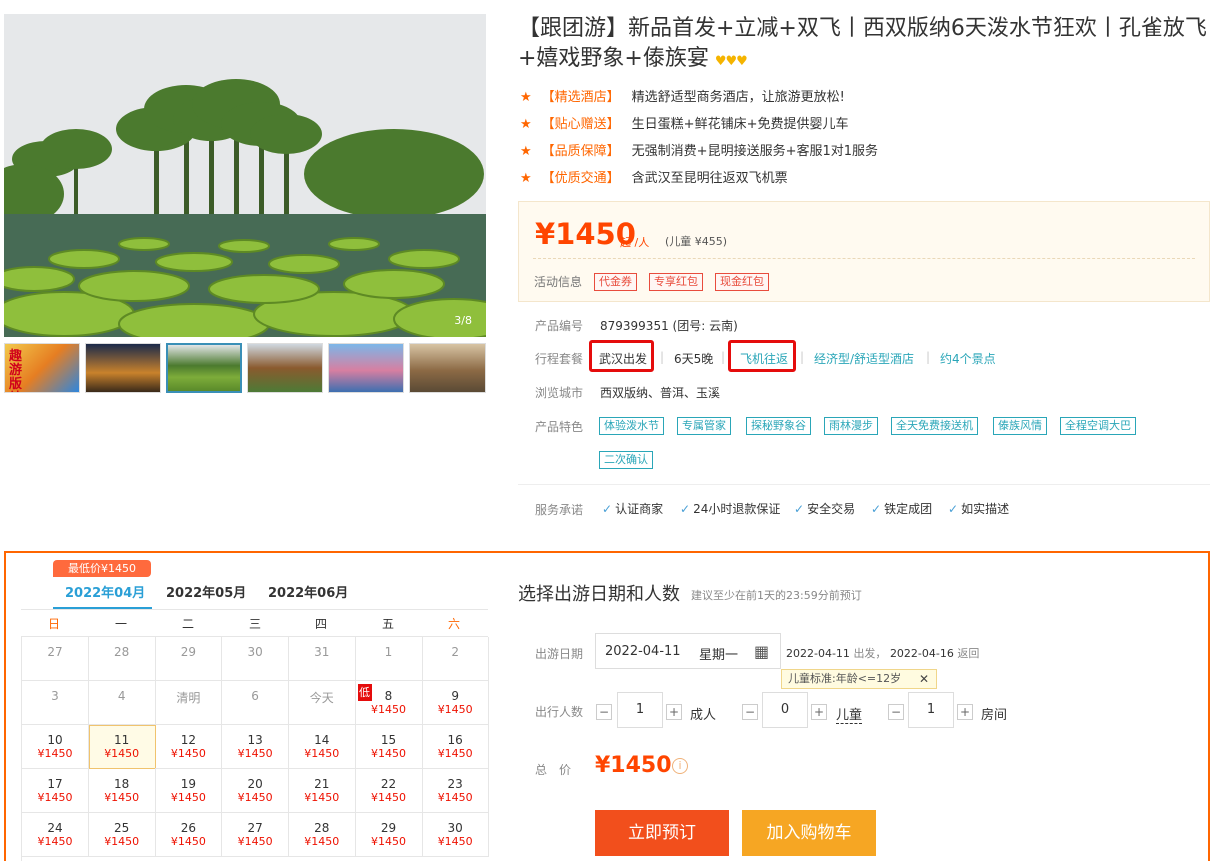 This screenshot has width=1210, height=861. Describe the element at coordinates (819, 712) in the screenshot. I see `child-plus-button: +` at that location.